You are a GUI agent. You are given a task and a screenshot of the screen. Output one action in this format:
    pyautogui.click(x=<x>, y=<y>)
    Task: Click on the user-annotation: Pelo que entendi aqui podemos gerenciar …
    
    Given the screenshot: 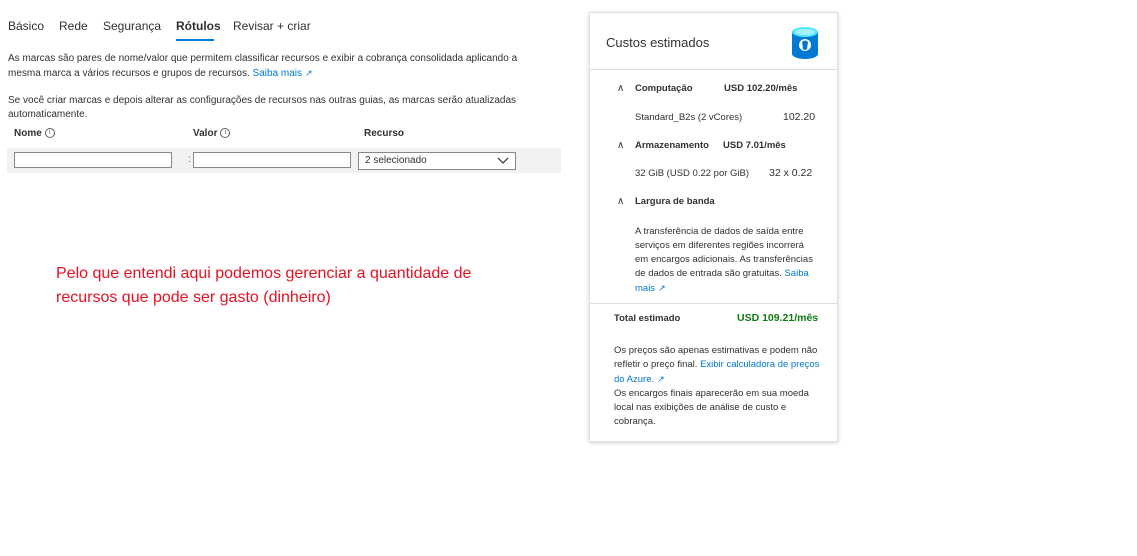 What is the action you would take?
    pyautogui.click(x=264, y=285)
    